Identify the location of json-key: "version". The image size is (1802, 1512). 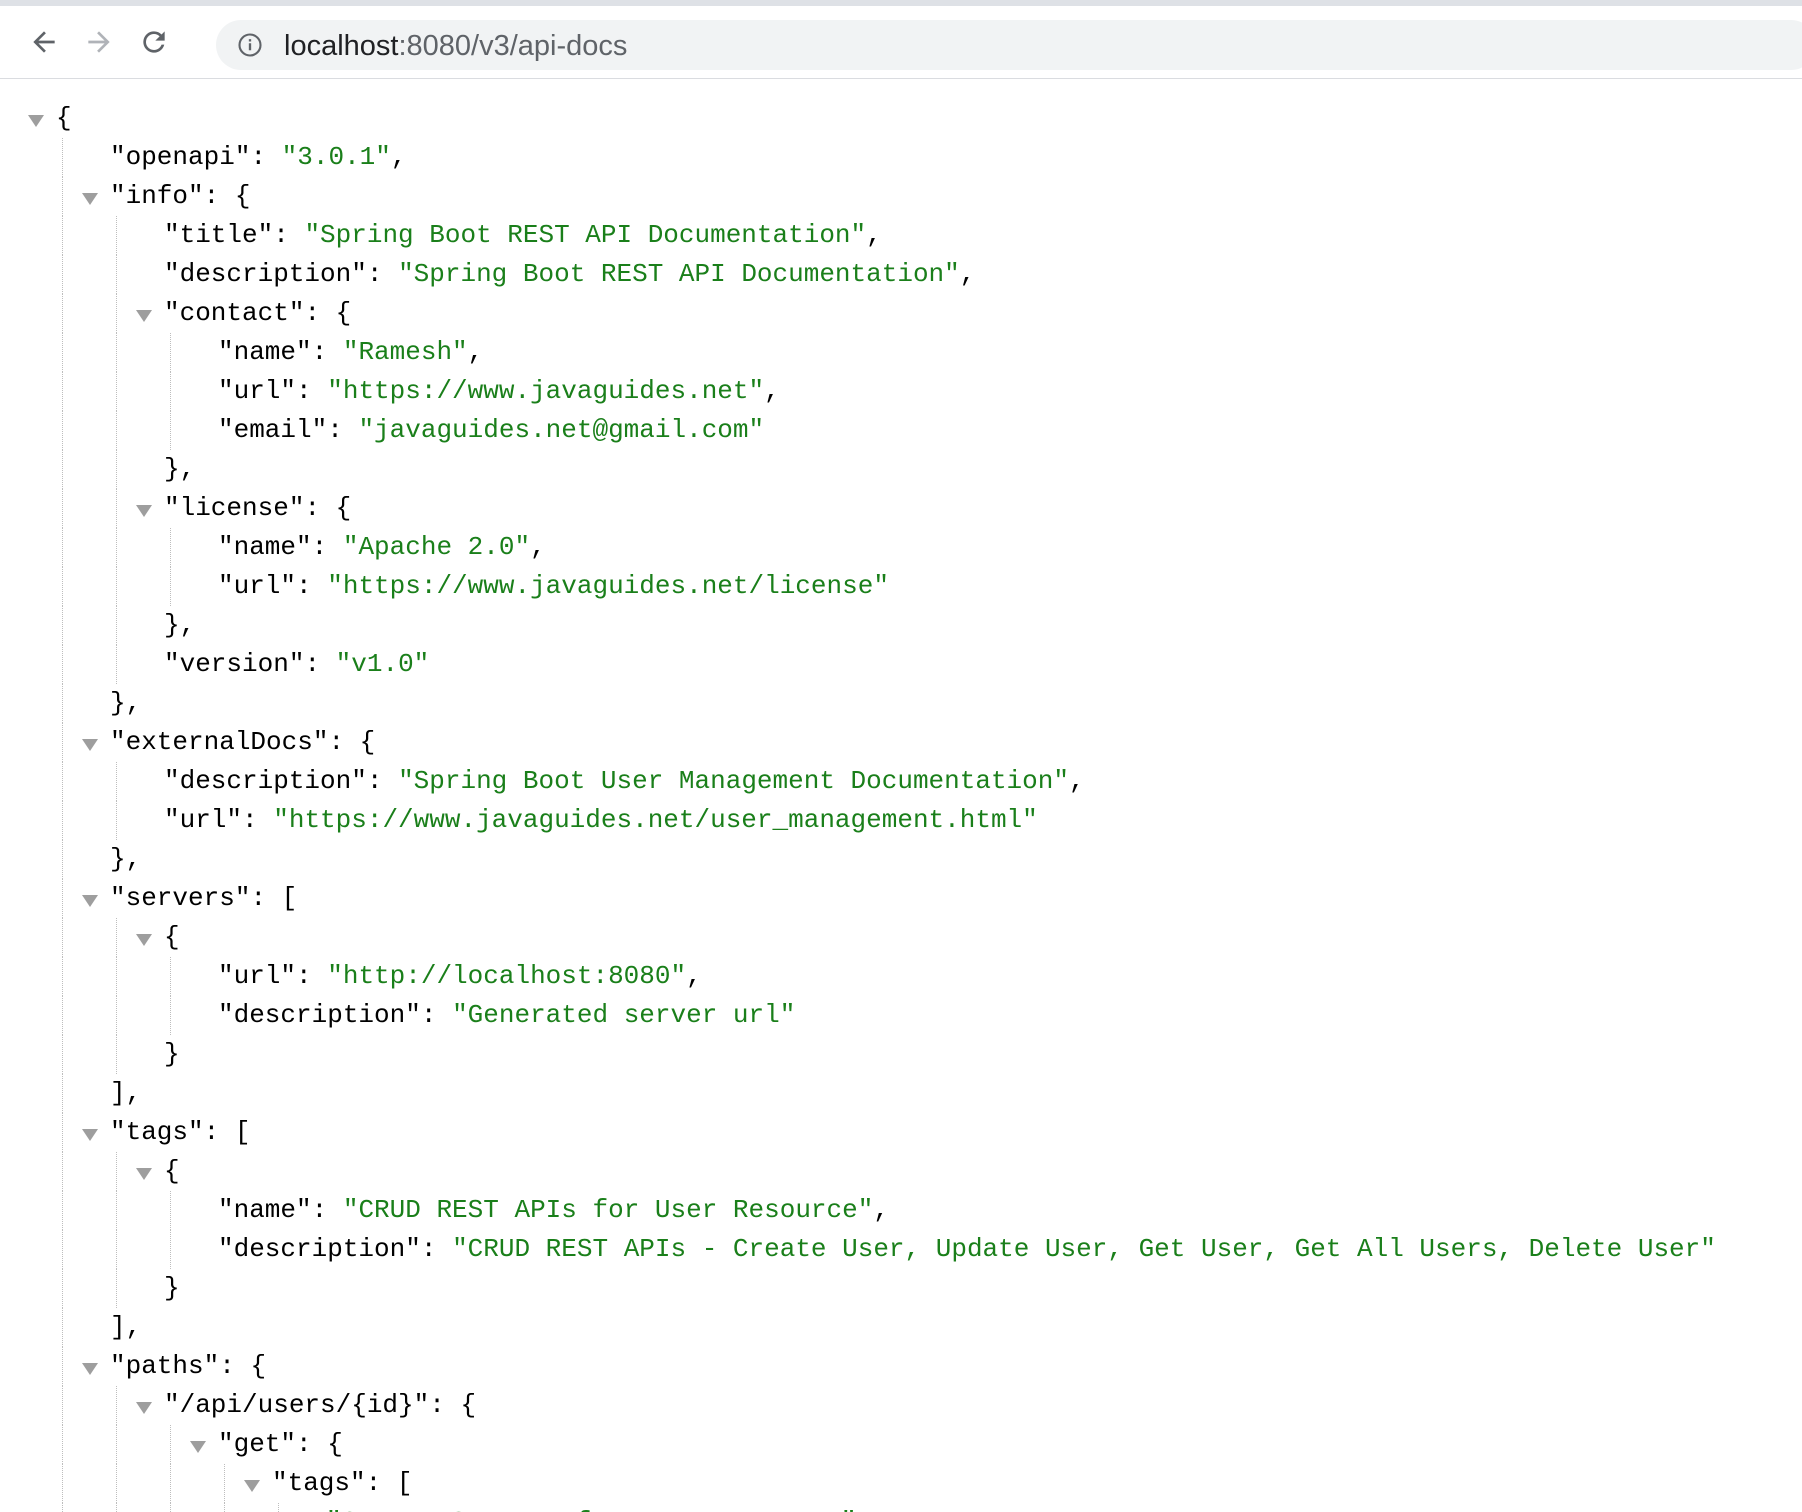
(234, 664).